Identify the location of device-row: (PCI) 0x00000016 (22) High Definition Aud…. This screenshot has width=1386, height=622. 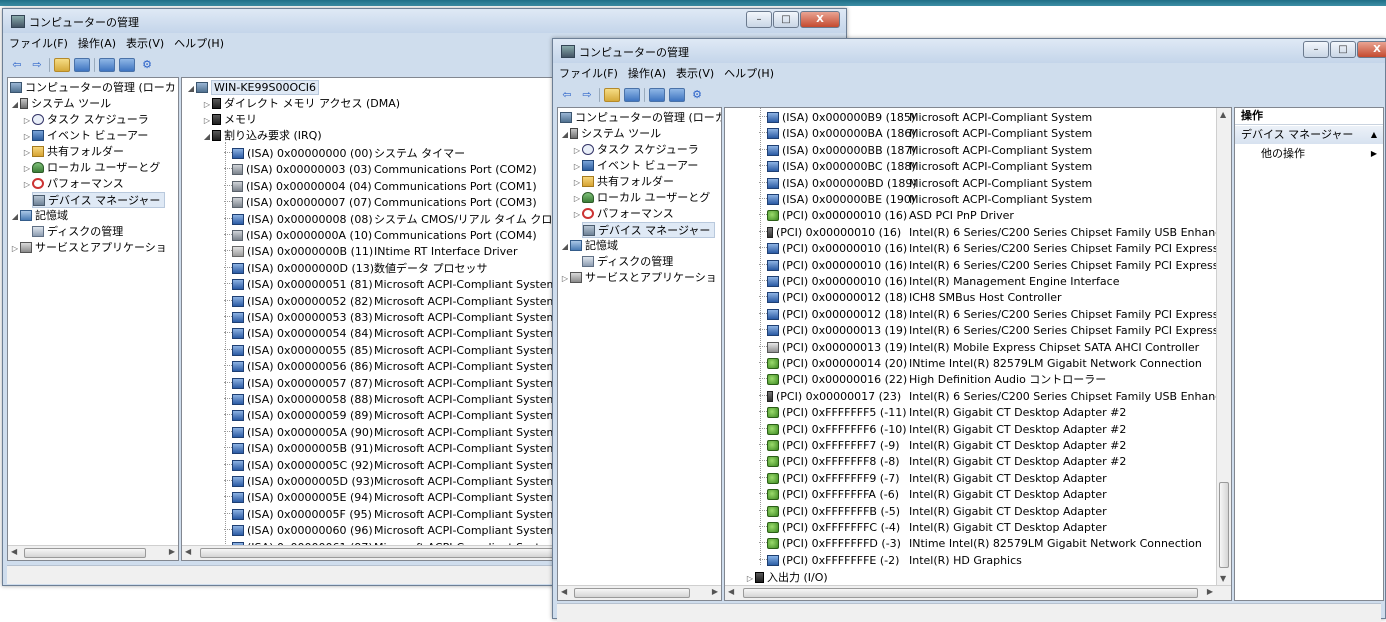
(995, 380).